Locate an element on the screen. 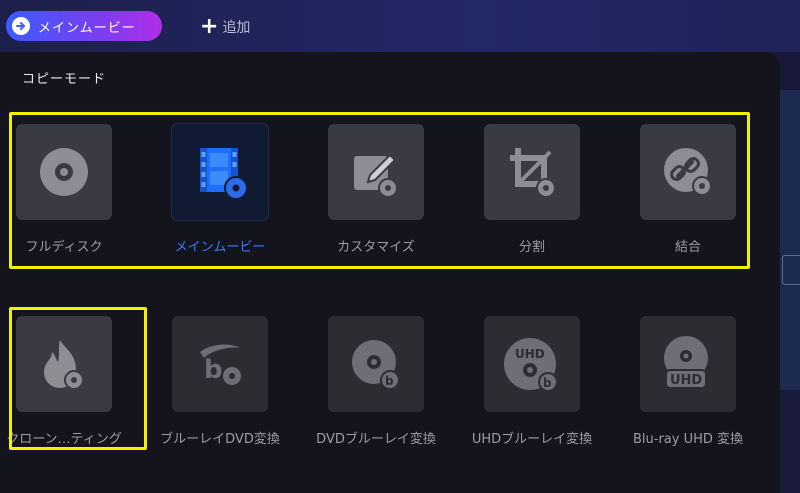  mode-dvd-to-bluray: b is located at coordinates (376, 364).